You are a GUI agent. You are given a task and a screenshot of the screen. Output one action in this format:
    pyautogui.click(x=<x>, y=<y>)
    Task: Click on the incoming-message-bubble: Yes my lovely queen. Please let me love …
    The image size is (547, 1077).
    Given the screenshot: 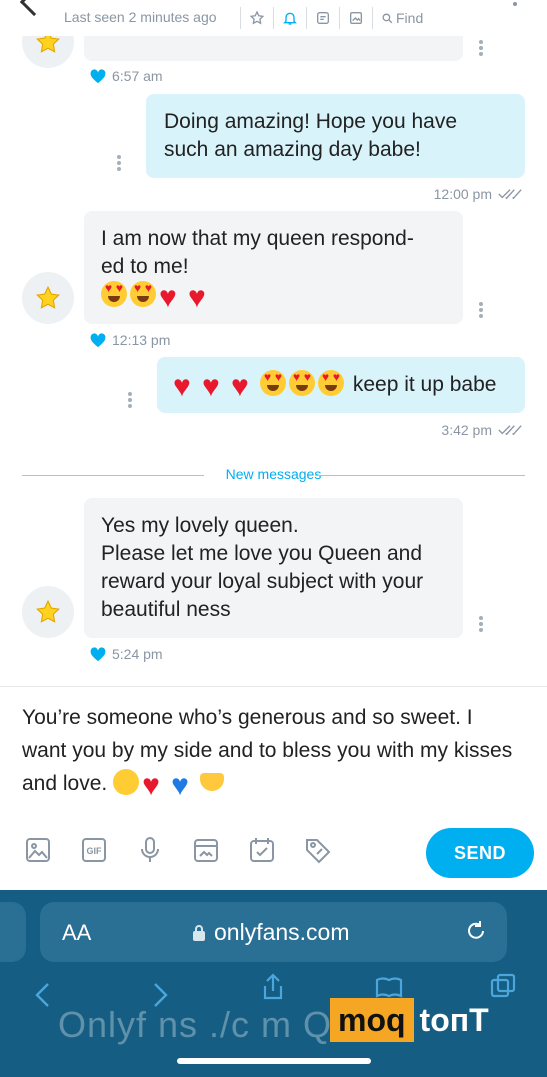 What is the action you would take?
    pyautogui.click(x=273, y=568)
    